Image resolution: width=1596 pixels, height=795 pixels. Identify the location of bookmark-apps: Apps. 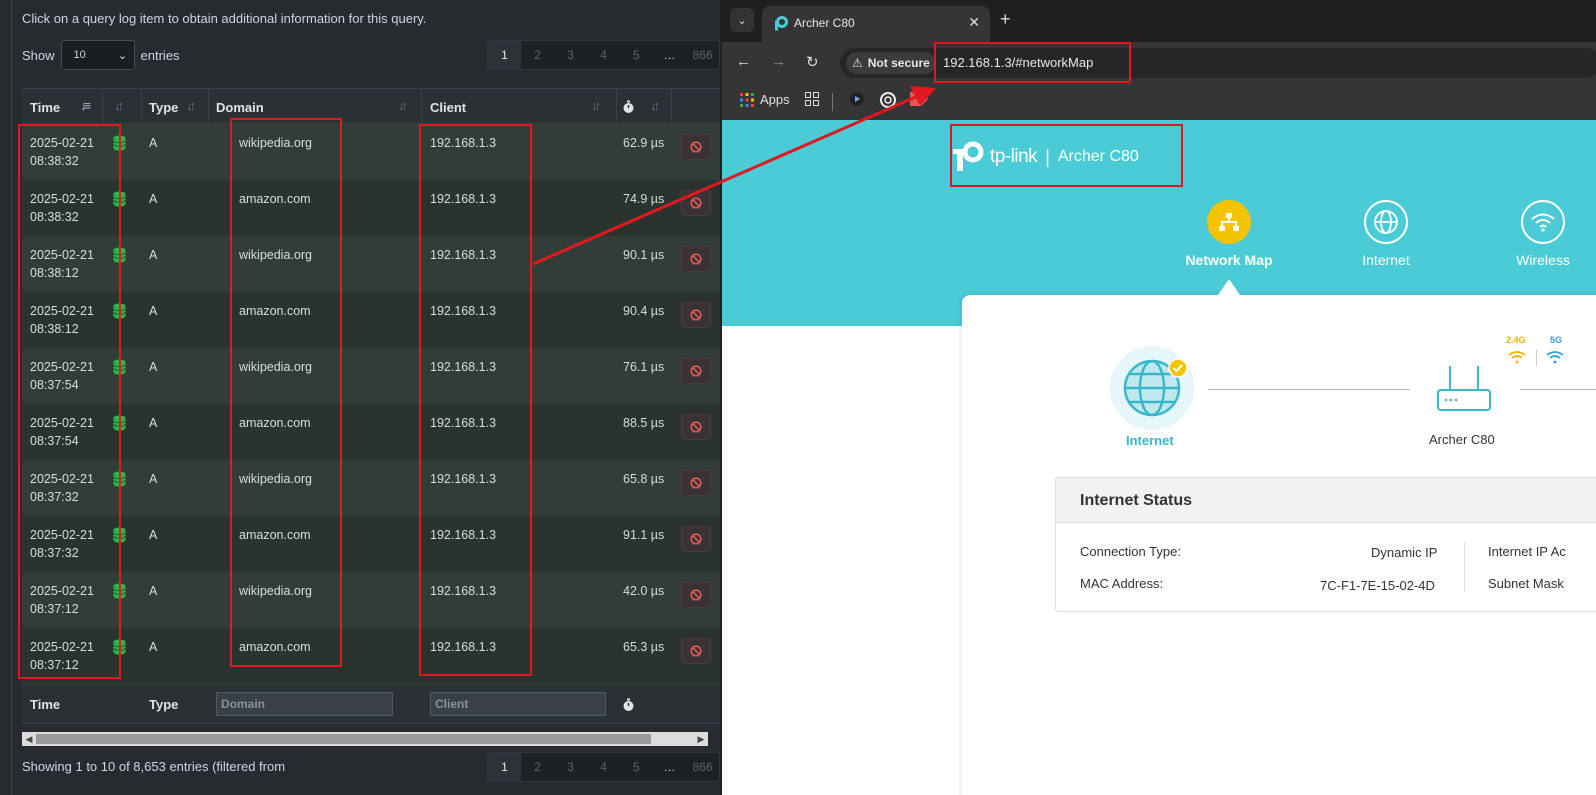
(765, 99).